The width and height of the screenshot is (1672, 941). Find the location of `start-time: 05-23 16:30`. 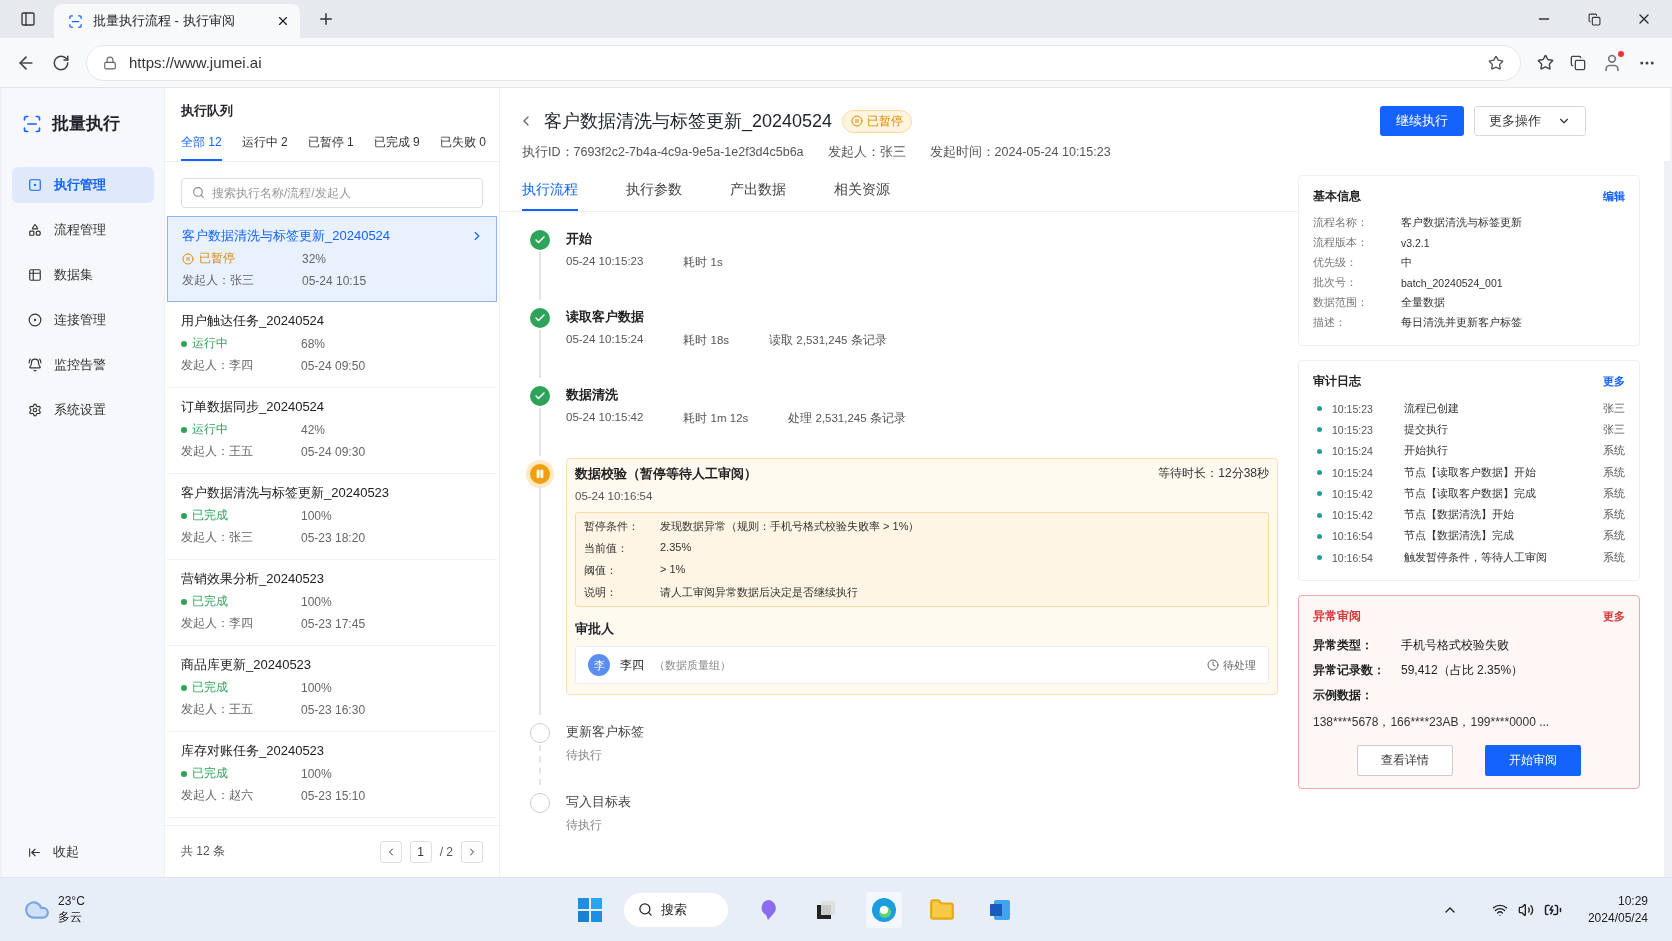

start-time: 05-23 16:30 is located at coordinates (333, 709).